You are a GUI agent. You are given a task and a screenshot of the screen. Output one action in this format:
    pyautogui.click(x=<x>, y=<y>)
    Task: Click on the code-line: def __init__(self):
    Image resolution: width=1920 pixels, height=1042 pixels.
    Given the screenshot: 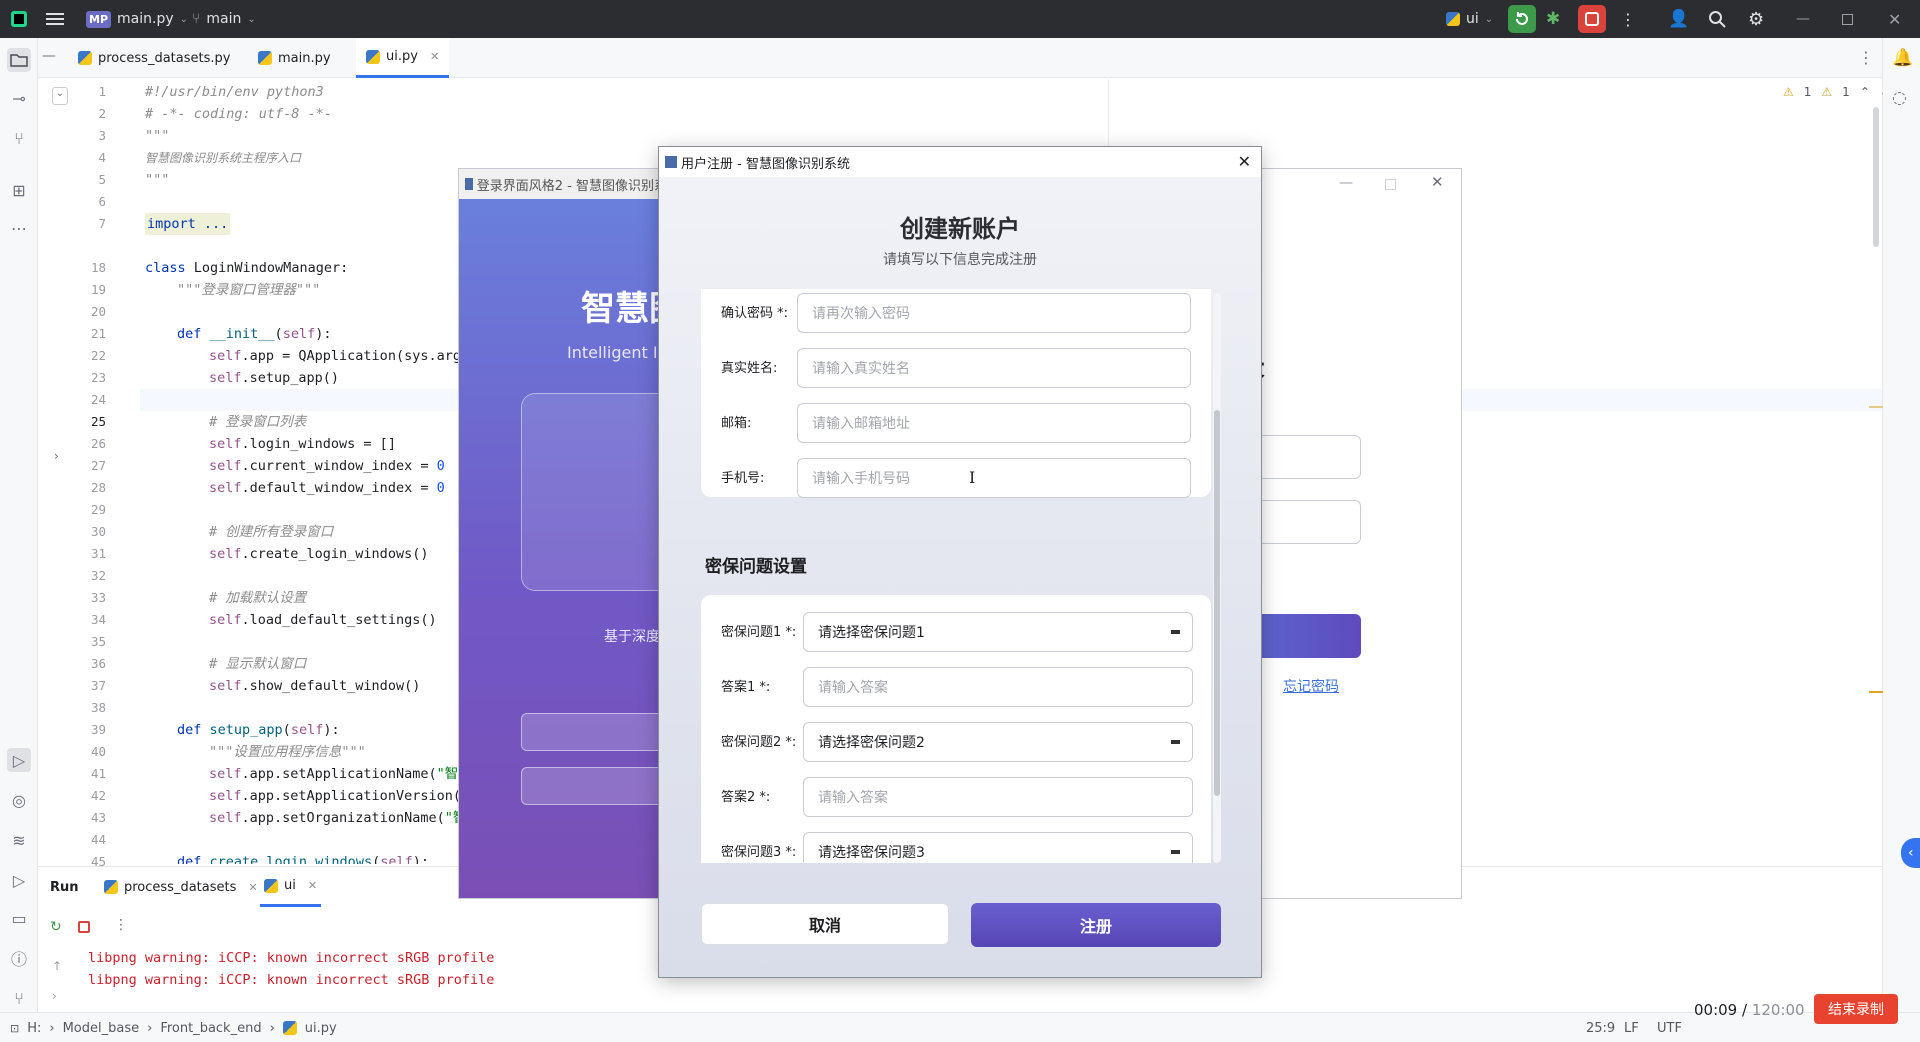 What is the action you would take?
    pyautogui.click(x=254, y=334)
    